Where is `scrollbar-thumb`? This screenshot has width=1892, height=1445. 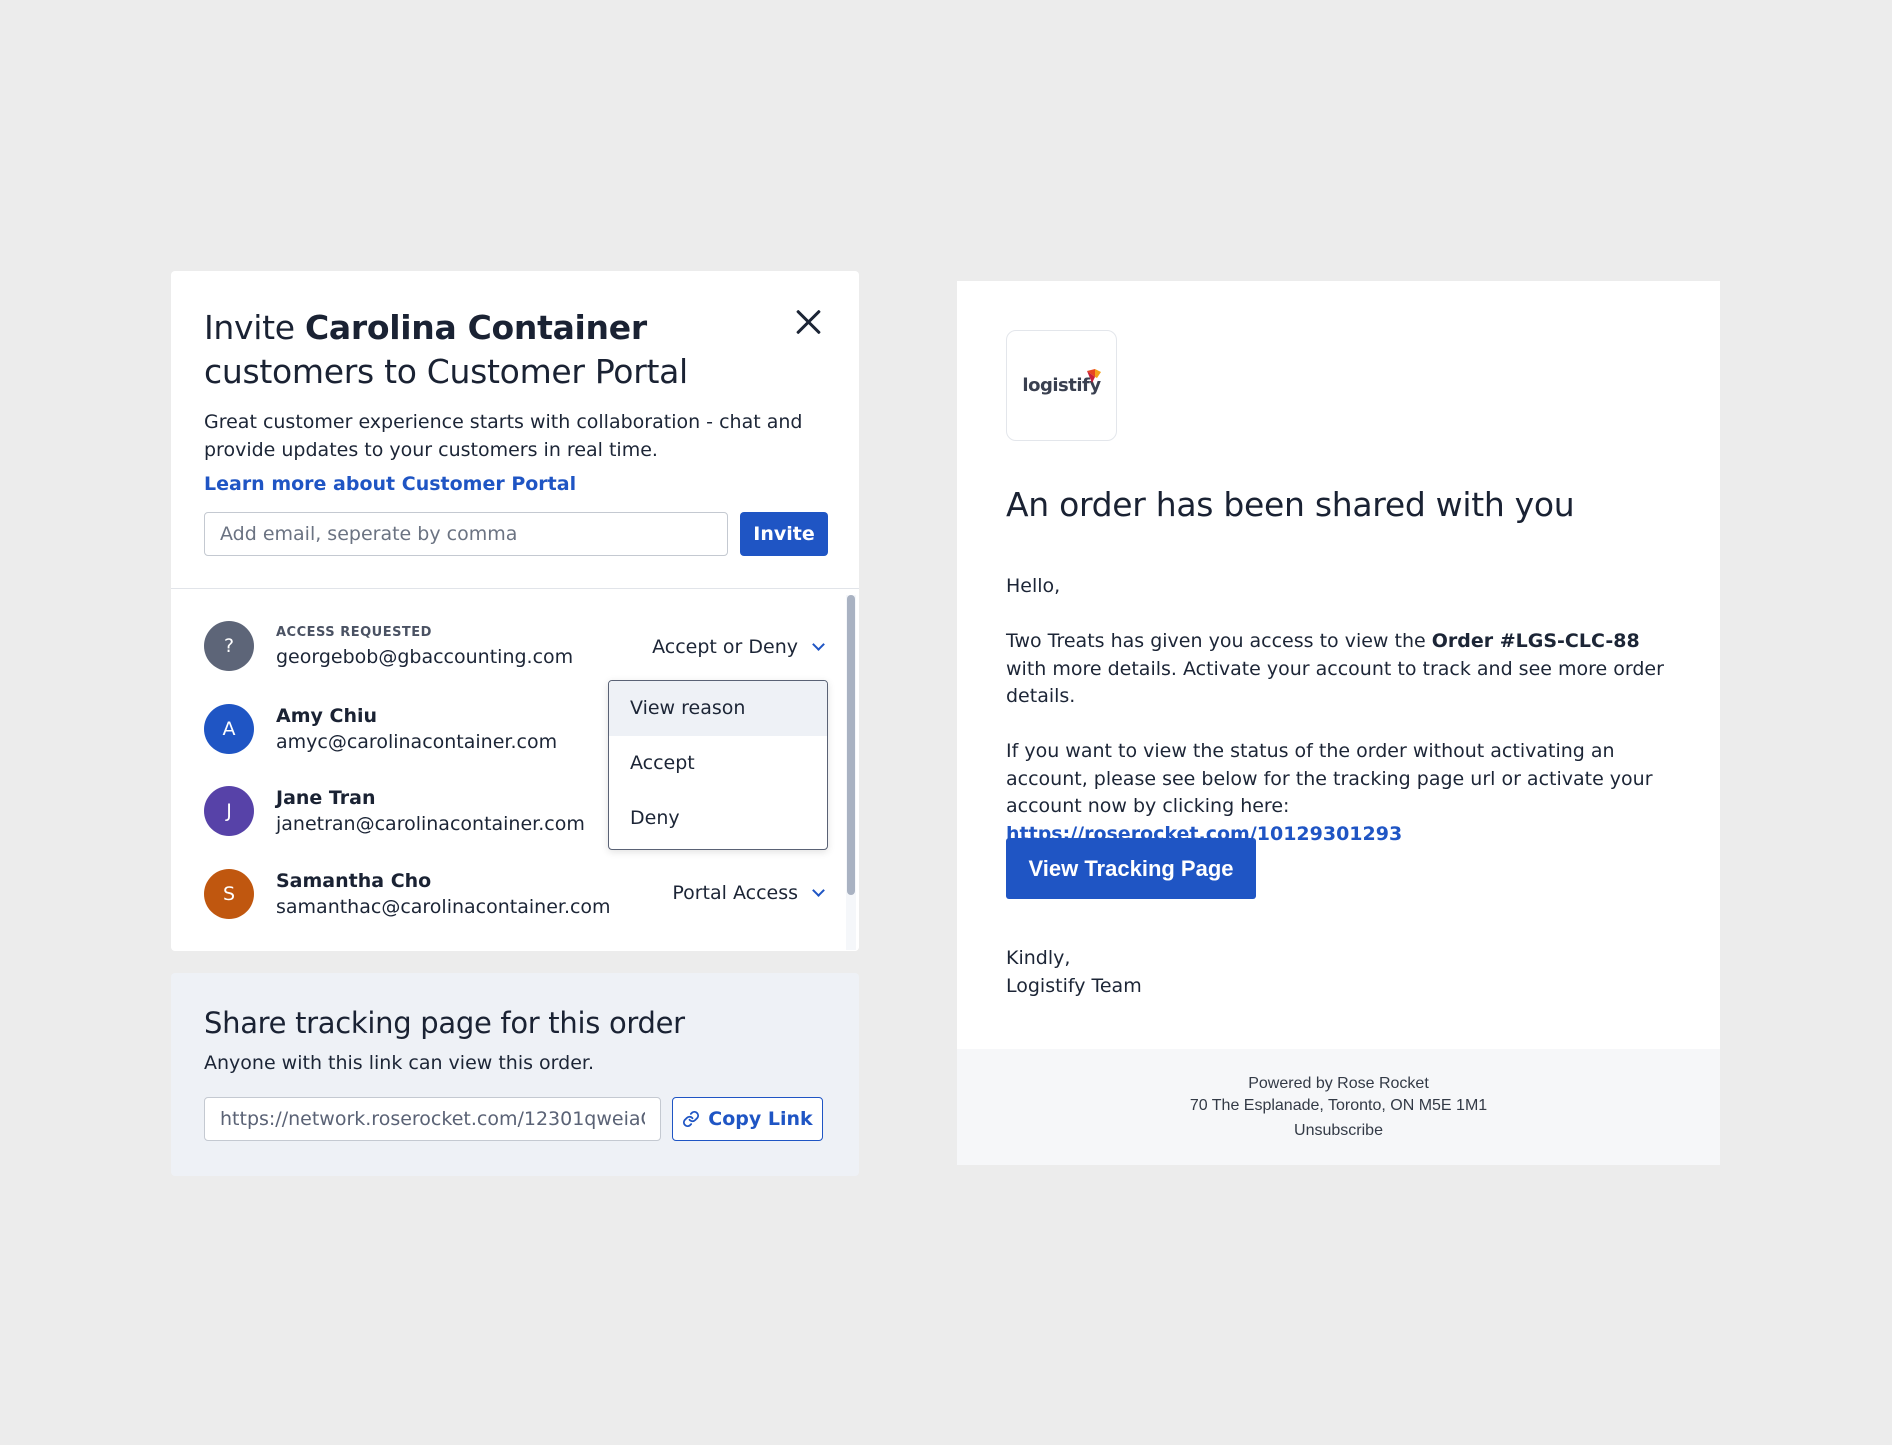
scrollbar-thumb is located at coordinates (851, 745).